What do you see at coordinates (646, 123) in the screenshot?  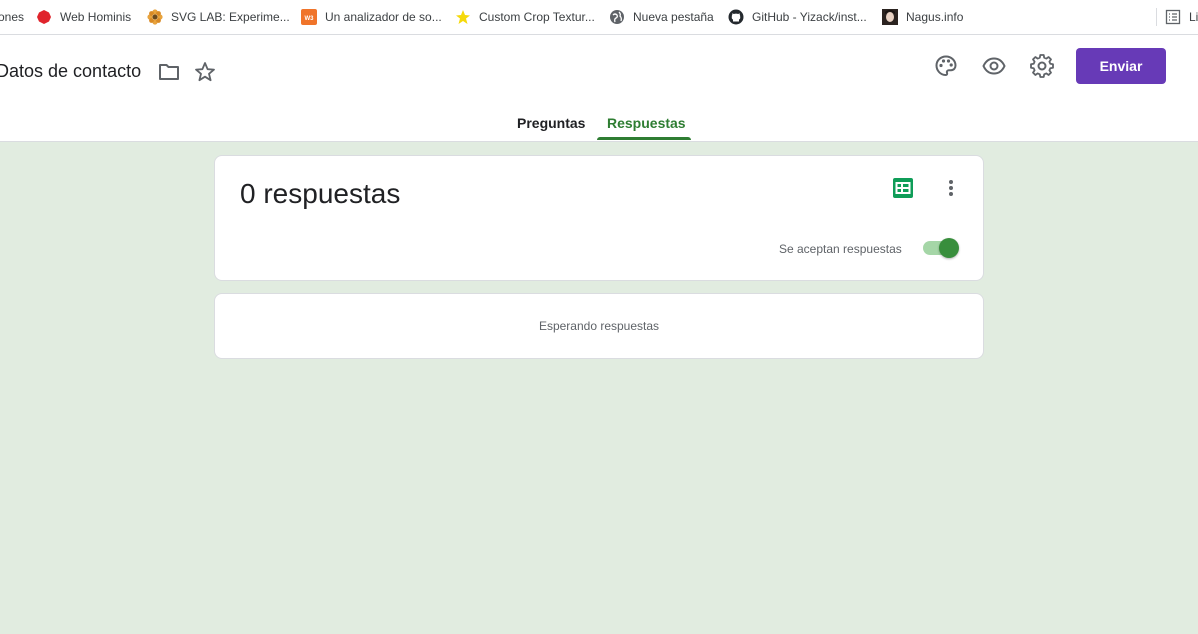 I see `tab-respuestas: Respuestas` at bounding box center [646, 123].